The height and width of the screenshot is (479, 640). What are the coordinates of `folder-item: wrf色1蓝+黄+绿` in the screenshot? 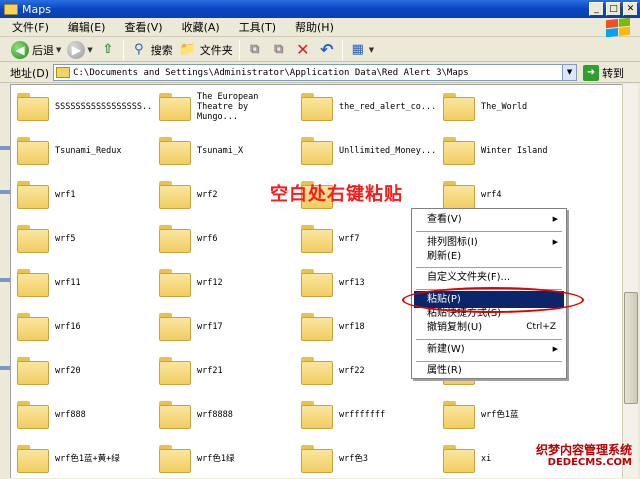 It's located at (82, 459).